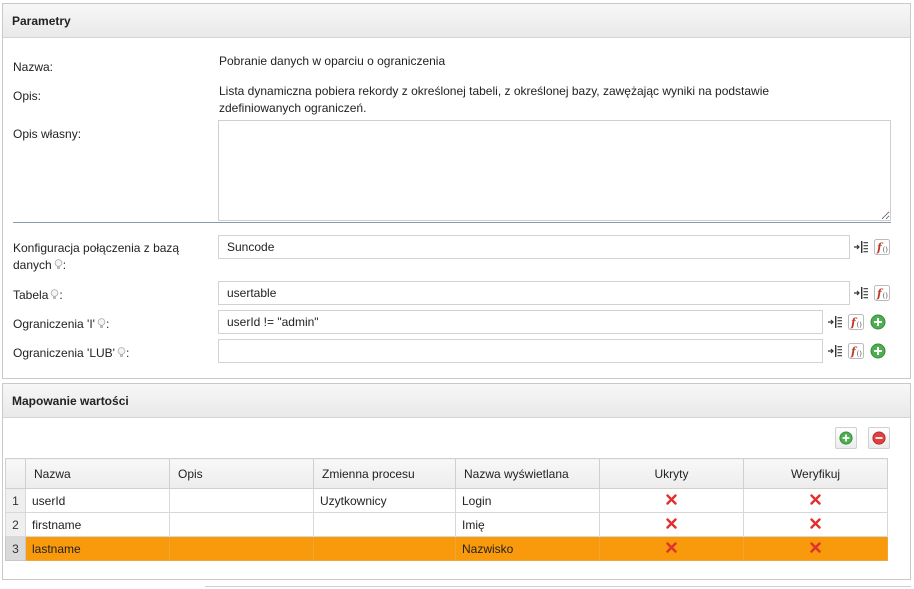 The height and width of the screenshot is (589, 914). What do you see at coordinates (452, 222) in the screenshot?
I see `section-divider` at bounding box center [452, 222].